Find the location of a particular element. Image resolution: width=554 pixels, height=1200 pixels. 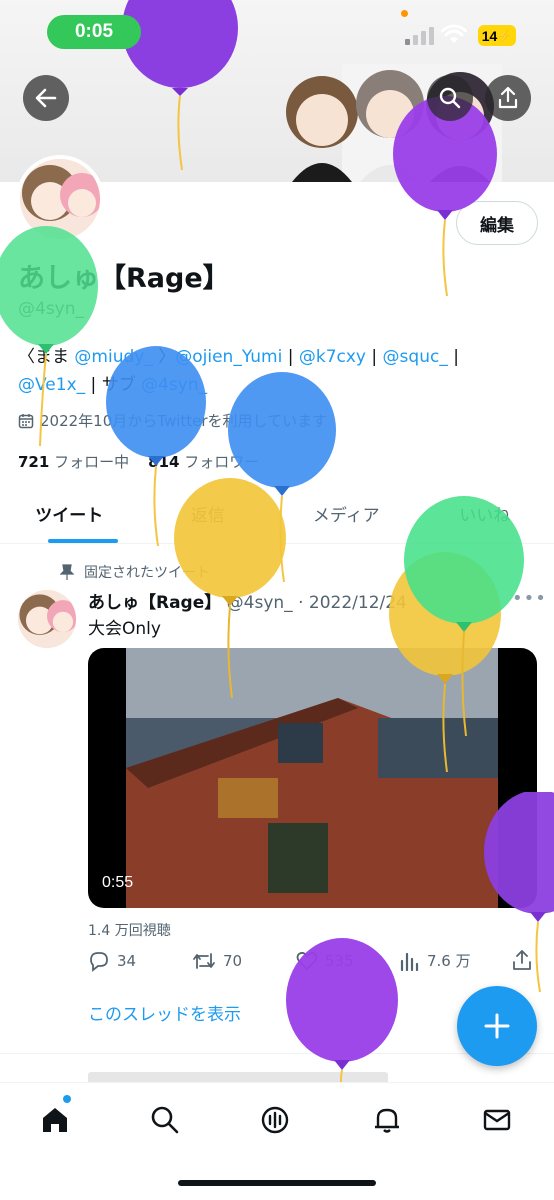

privacy-indicator is located at coordinates (404, 13).